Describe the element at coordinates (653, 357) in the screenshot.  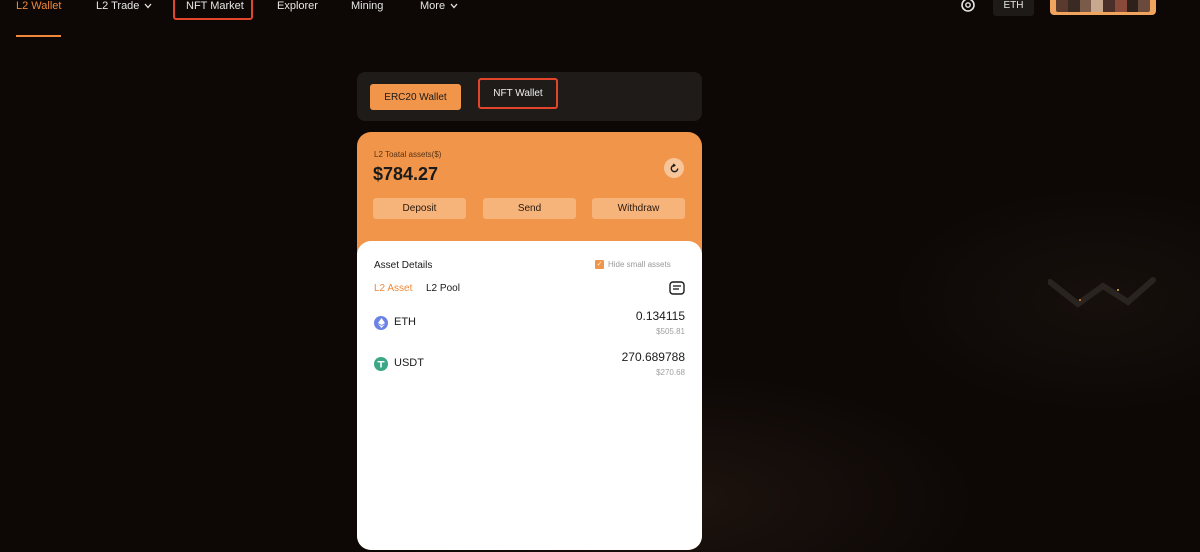
I see `asset-amount: 270.689788` at that location.